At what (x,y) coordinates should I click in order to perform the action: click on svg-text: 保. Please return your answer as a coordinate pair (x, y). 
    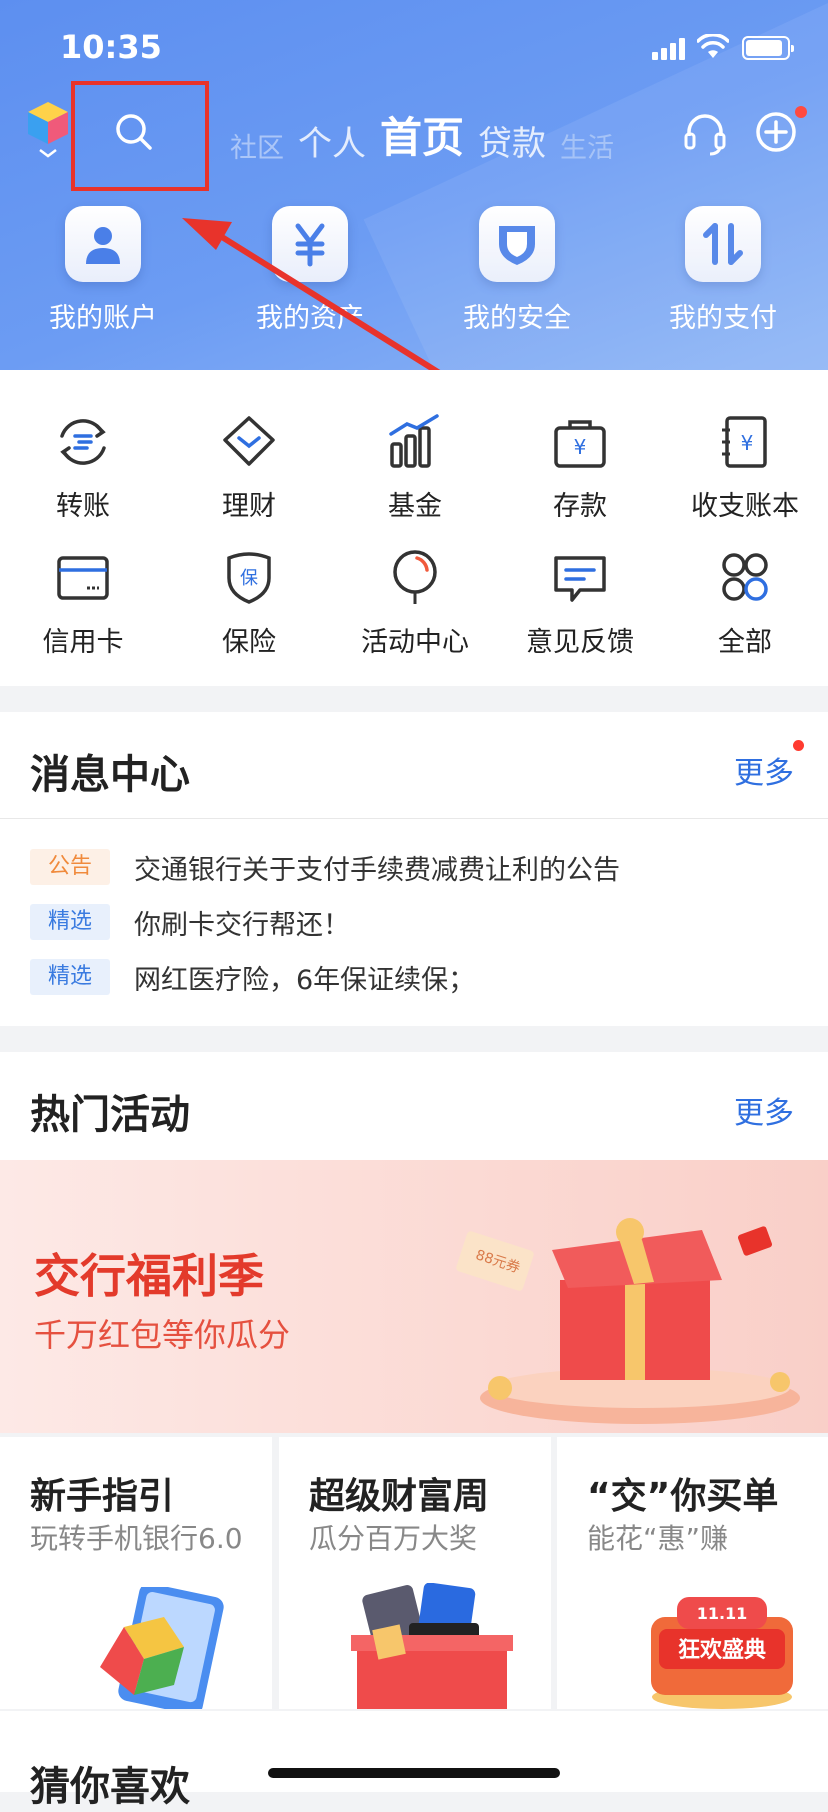
    Looking at the image, I should click on (249, 578).